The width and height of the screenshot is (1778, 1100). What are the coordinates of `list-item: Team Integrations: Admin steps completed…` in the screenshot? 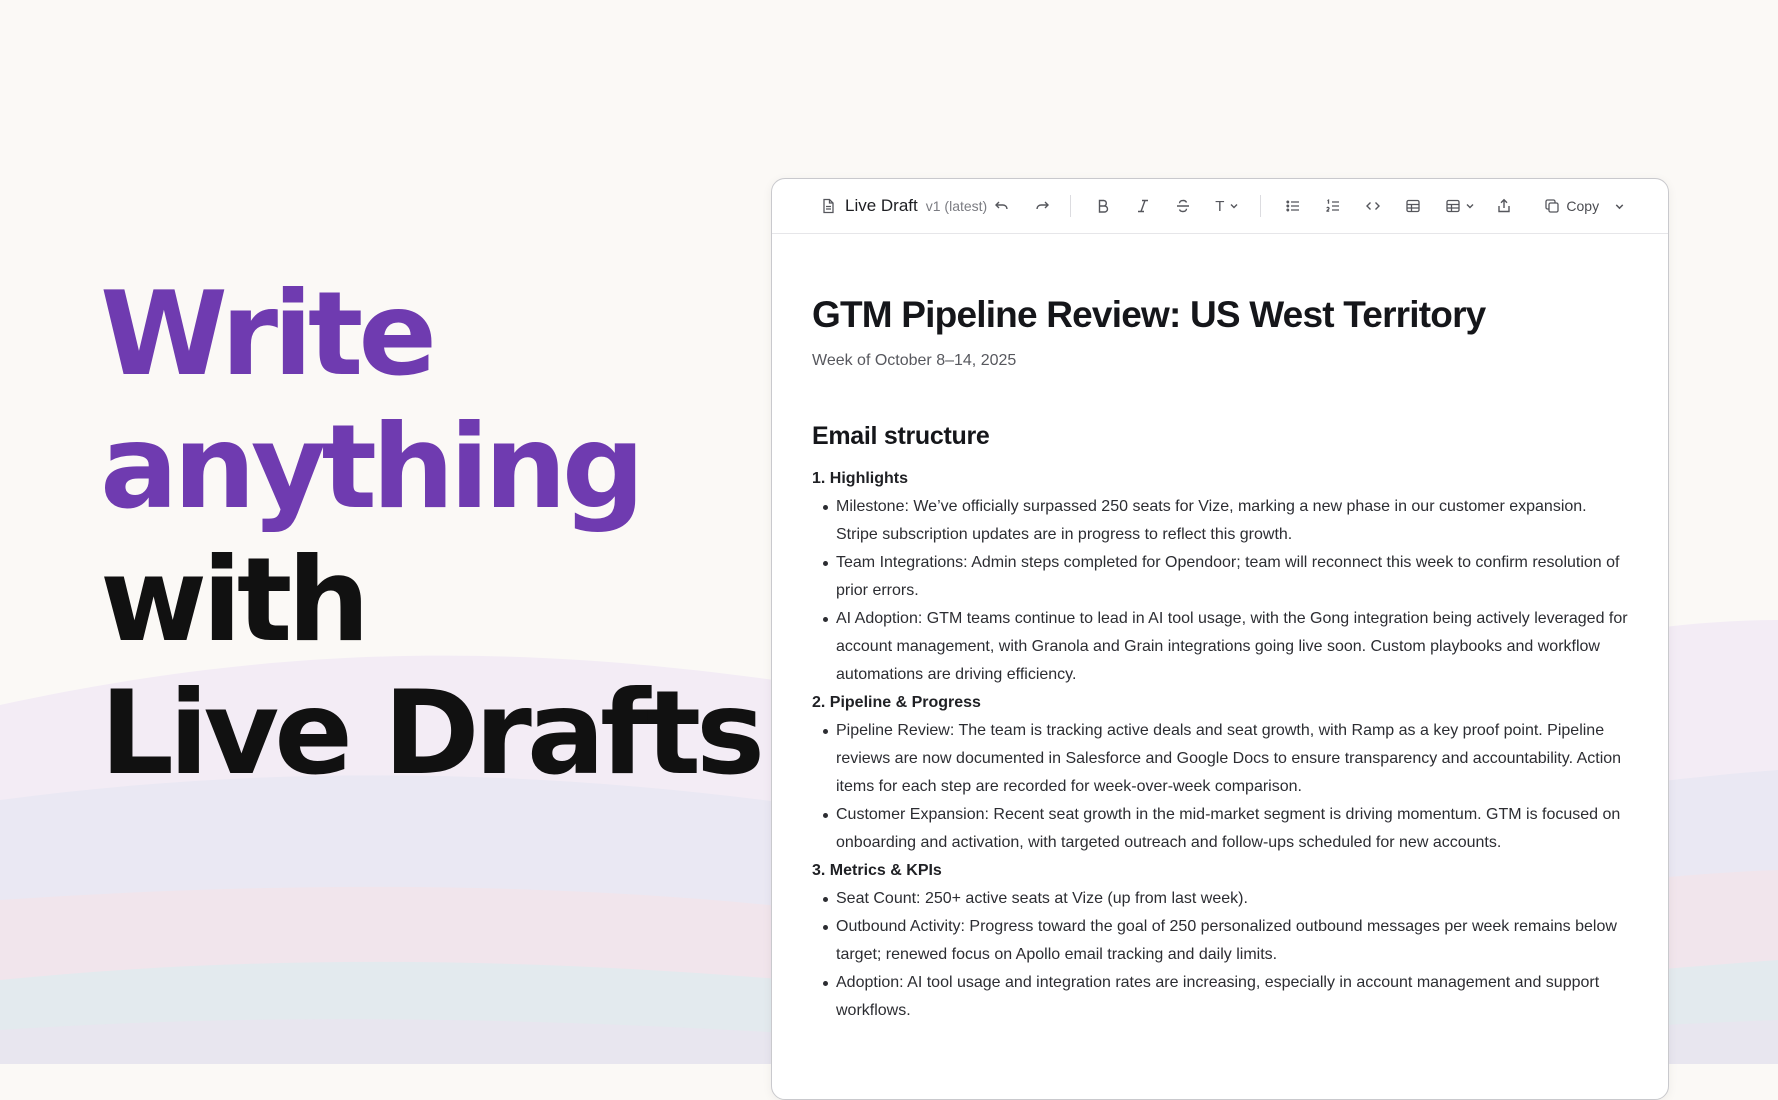 It's located at (1225, 577).